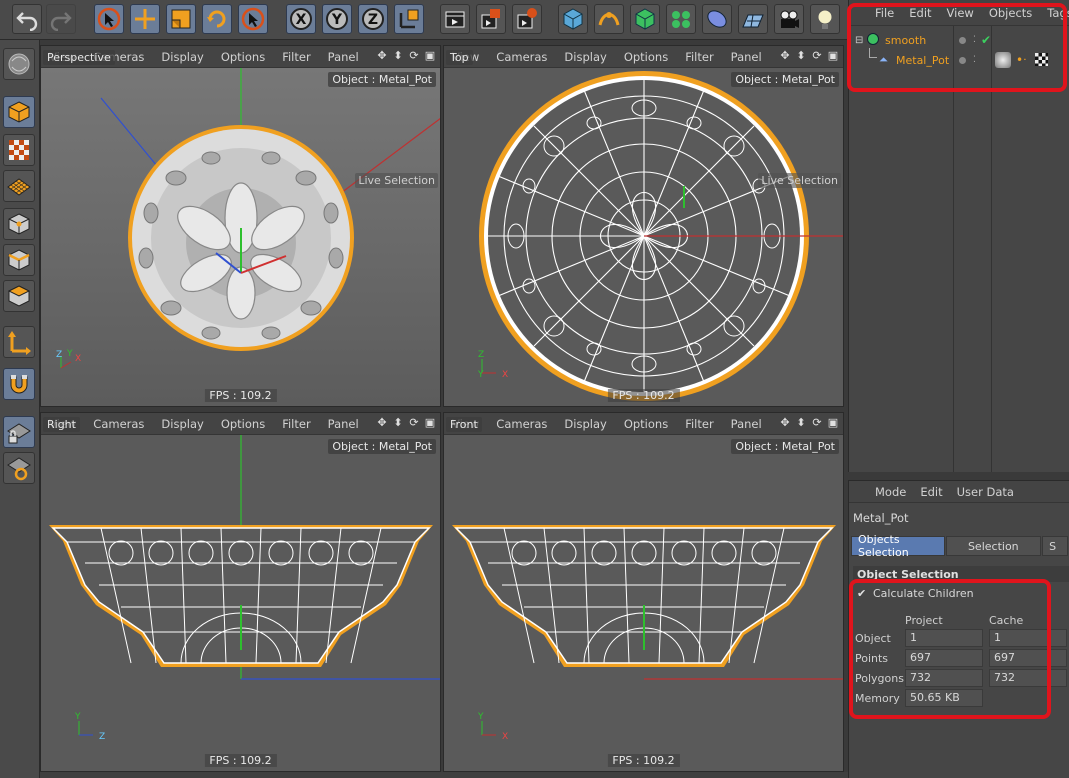 The width and height of the screenshot is (1069, 778). I want to click on fps-readout: FPS : 109.2, so click(240, 395).